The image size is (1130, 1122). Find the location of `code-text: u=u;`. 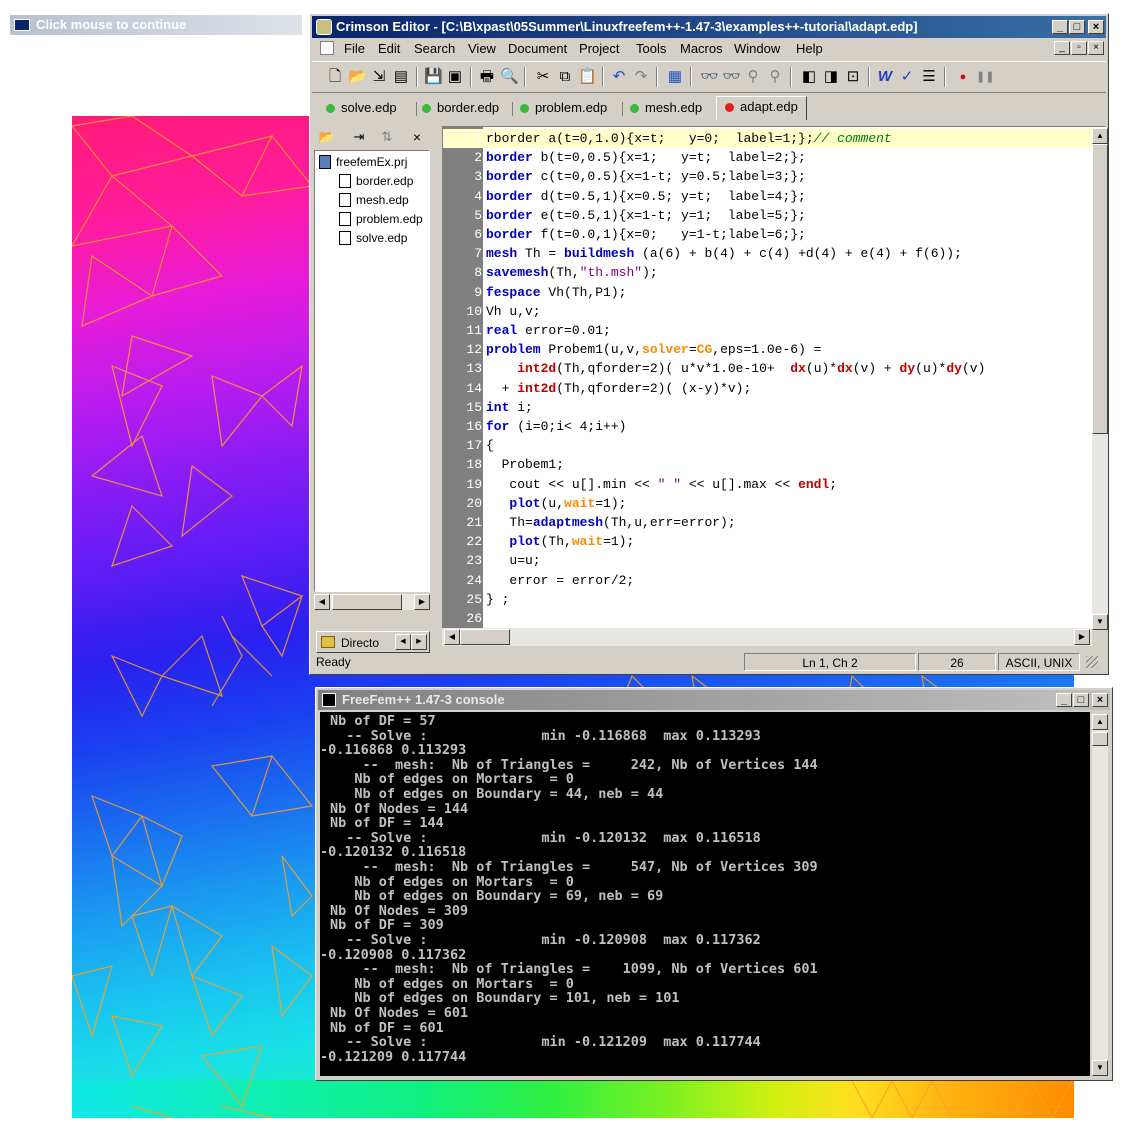

code-text: u=u; is located at coordinates (513, 560).